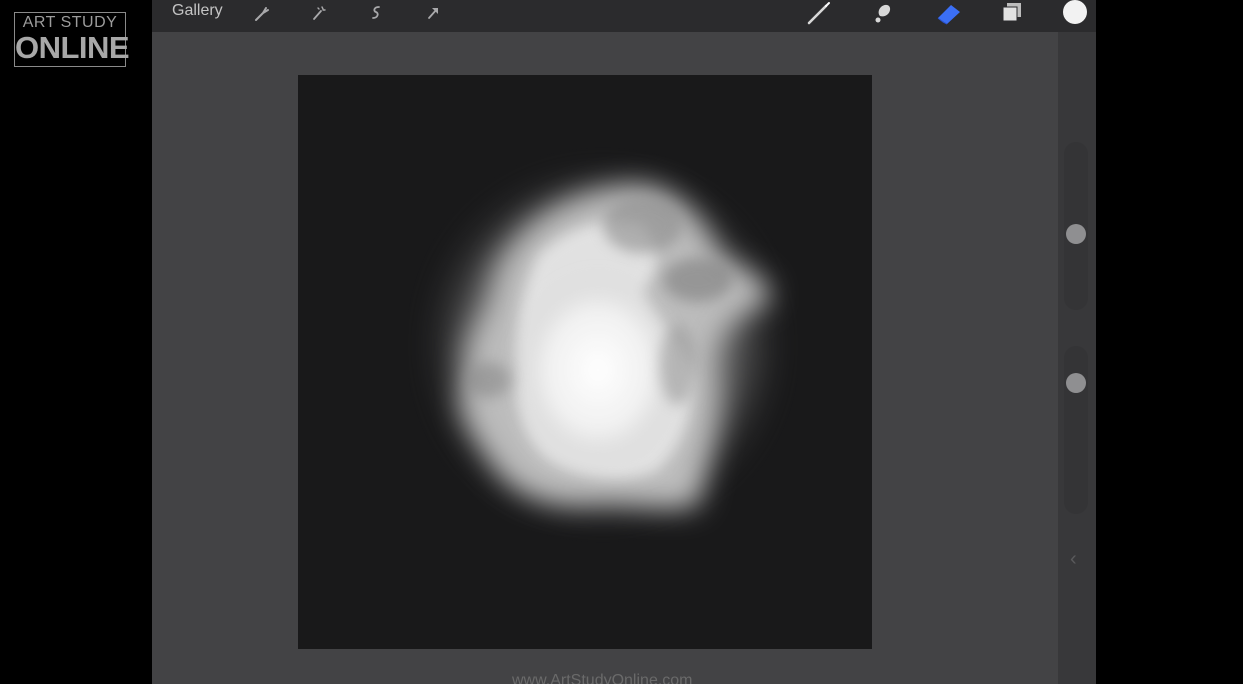 Image resolution: width=1243 pixels, height=684 pixels. I want to click on size-slider, so click(1076, 226).